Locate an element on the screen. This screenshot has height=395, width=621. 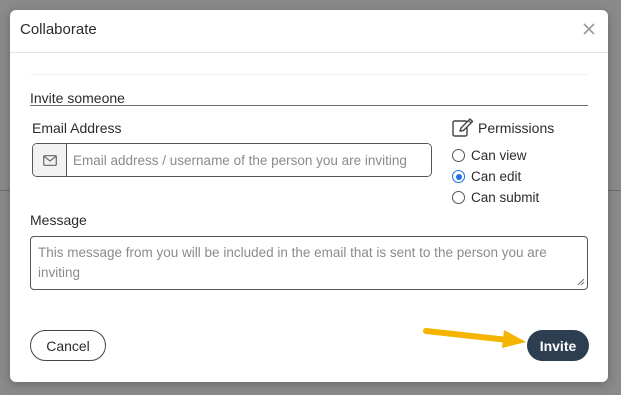
can-edit-label: Can edit is located at coordinates (496, 176).